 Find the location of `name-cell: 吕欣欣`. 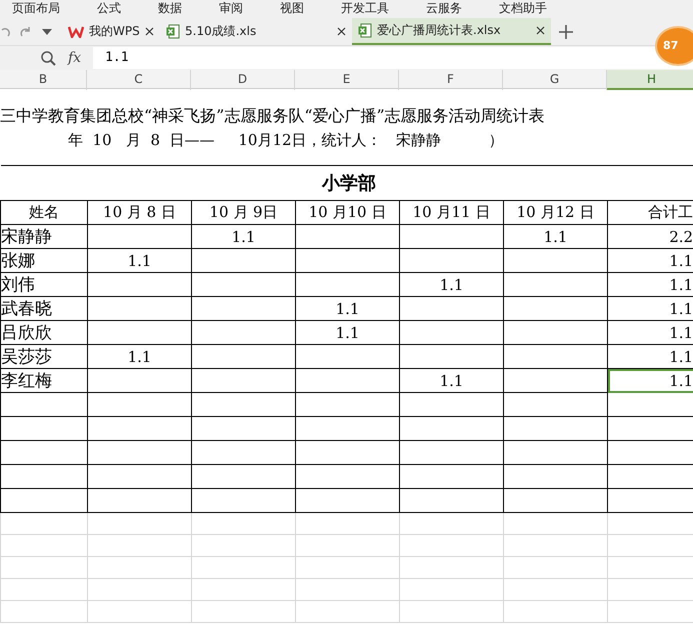

name-cell: 吕欣欣 is located at coordinates (44, 332).